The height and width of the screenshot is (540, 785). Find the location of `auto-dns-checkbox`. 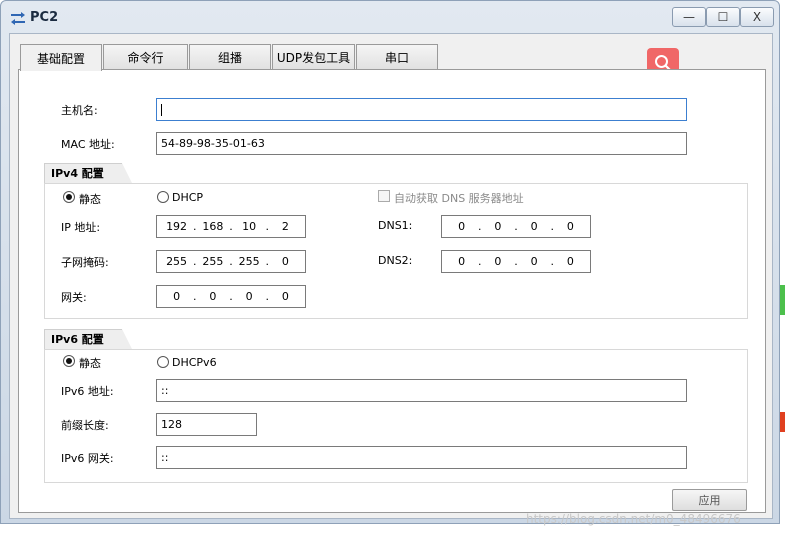

auto-dns-checkbox is located at coordinates (384, 196).